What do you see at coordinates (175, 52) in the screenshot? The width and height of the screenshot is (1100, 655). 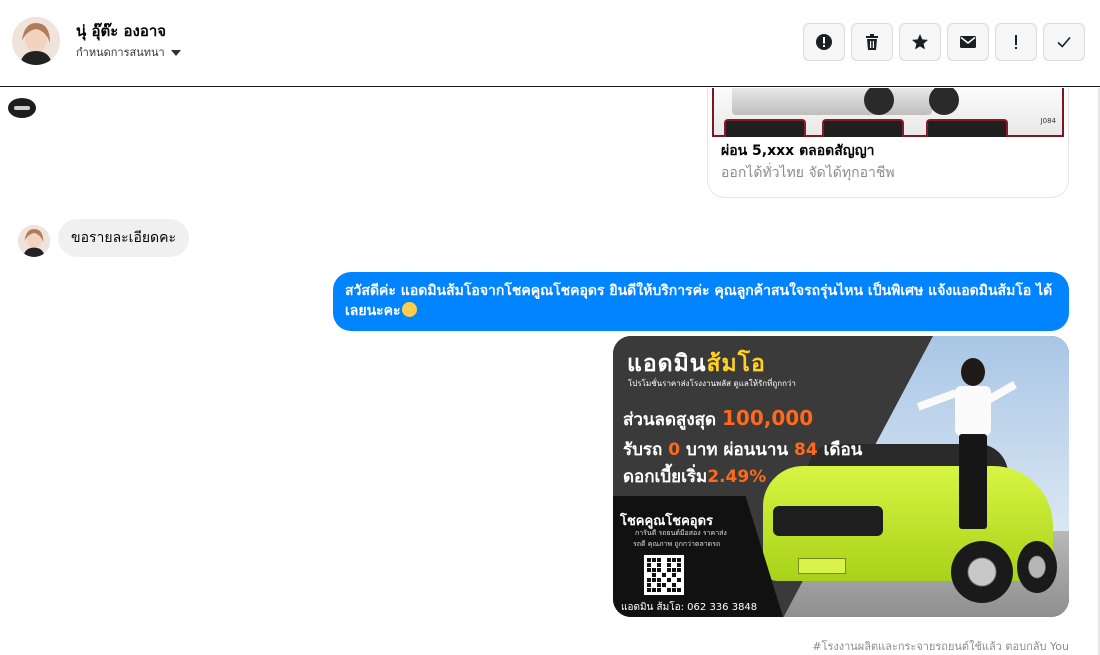 I see `caret-down-icon` at bounding box center [175, 52].